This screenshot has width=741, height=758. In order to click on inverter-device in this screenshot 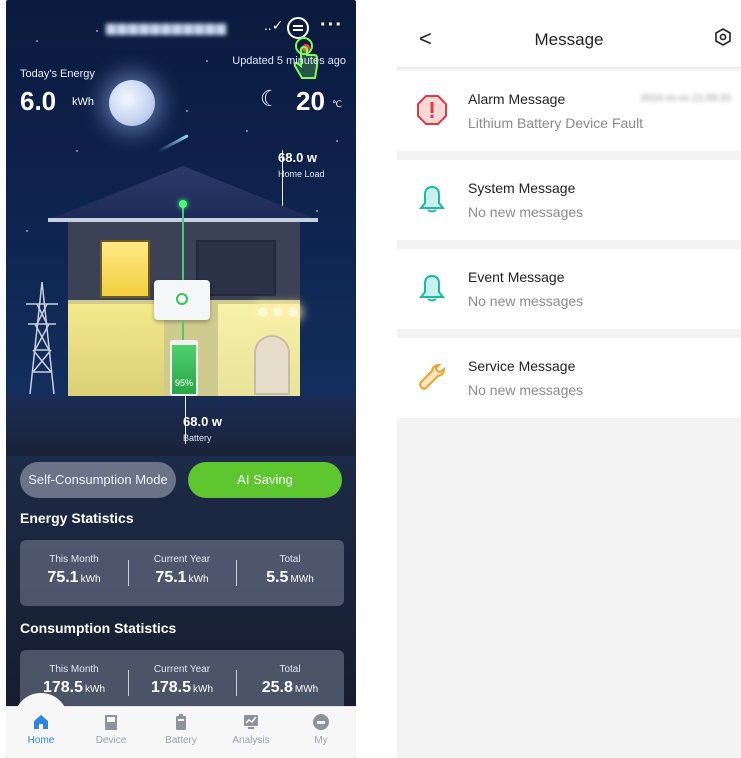, I will do `click(182, 300)`.